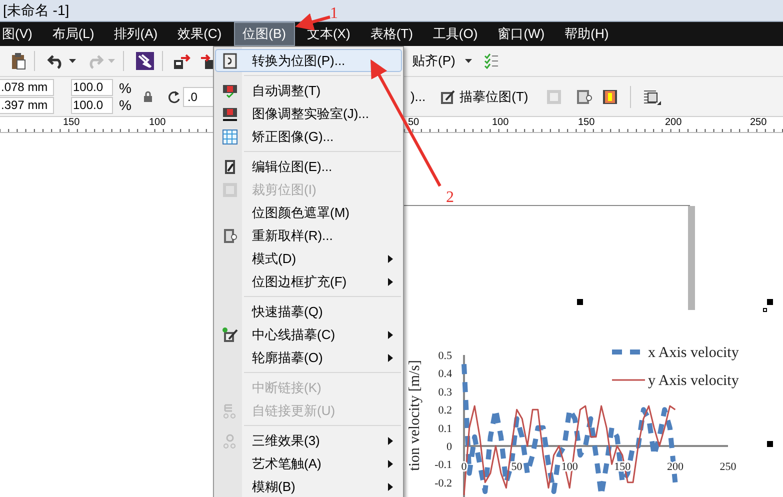 The image size is (783, 497). I want to click on menu-item: 效果(C), so click(200, 34).